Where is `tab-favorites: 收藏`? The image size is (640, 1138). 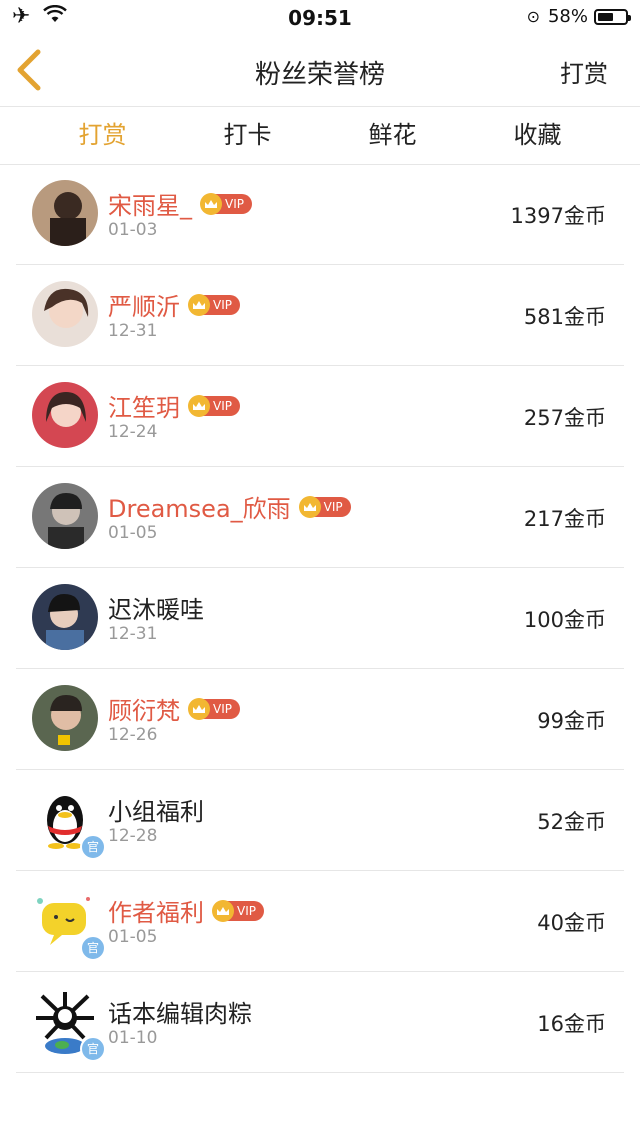 tab-favorites: 收藏 is located at coordinates (537, 135).